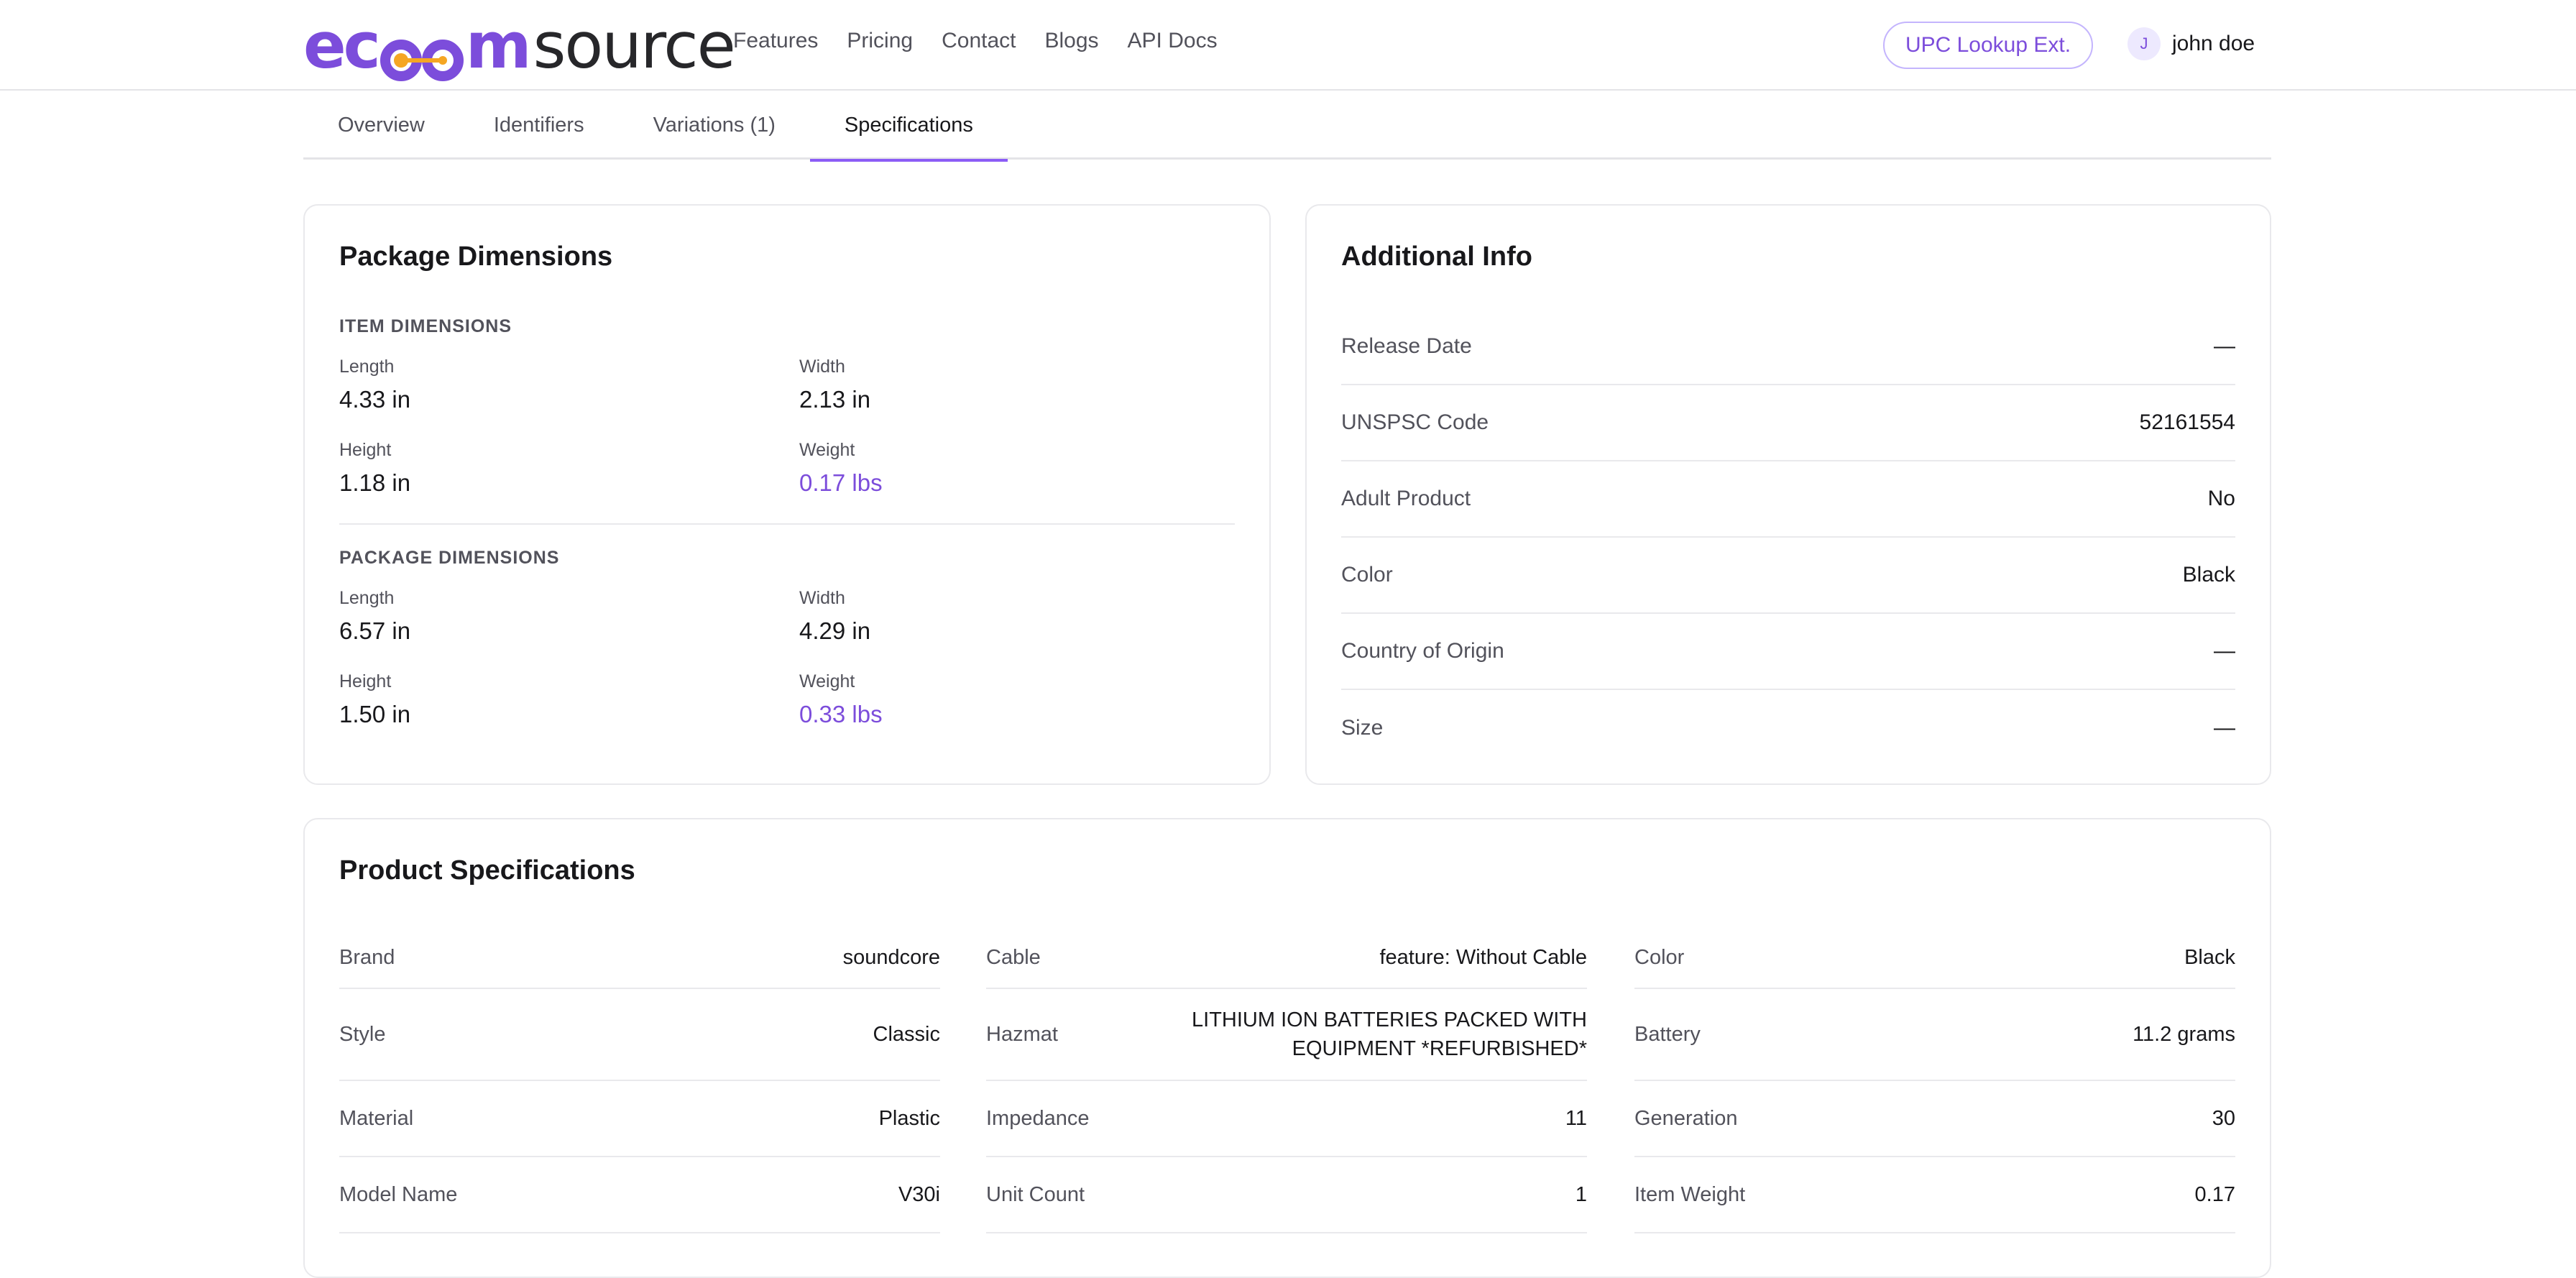 The width and height of the screenshot is (2576, 1278). I want to click on info-row-adult-product: Adult Product No, so click(1788, 500).